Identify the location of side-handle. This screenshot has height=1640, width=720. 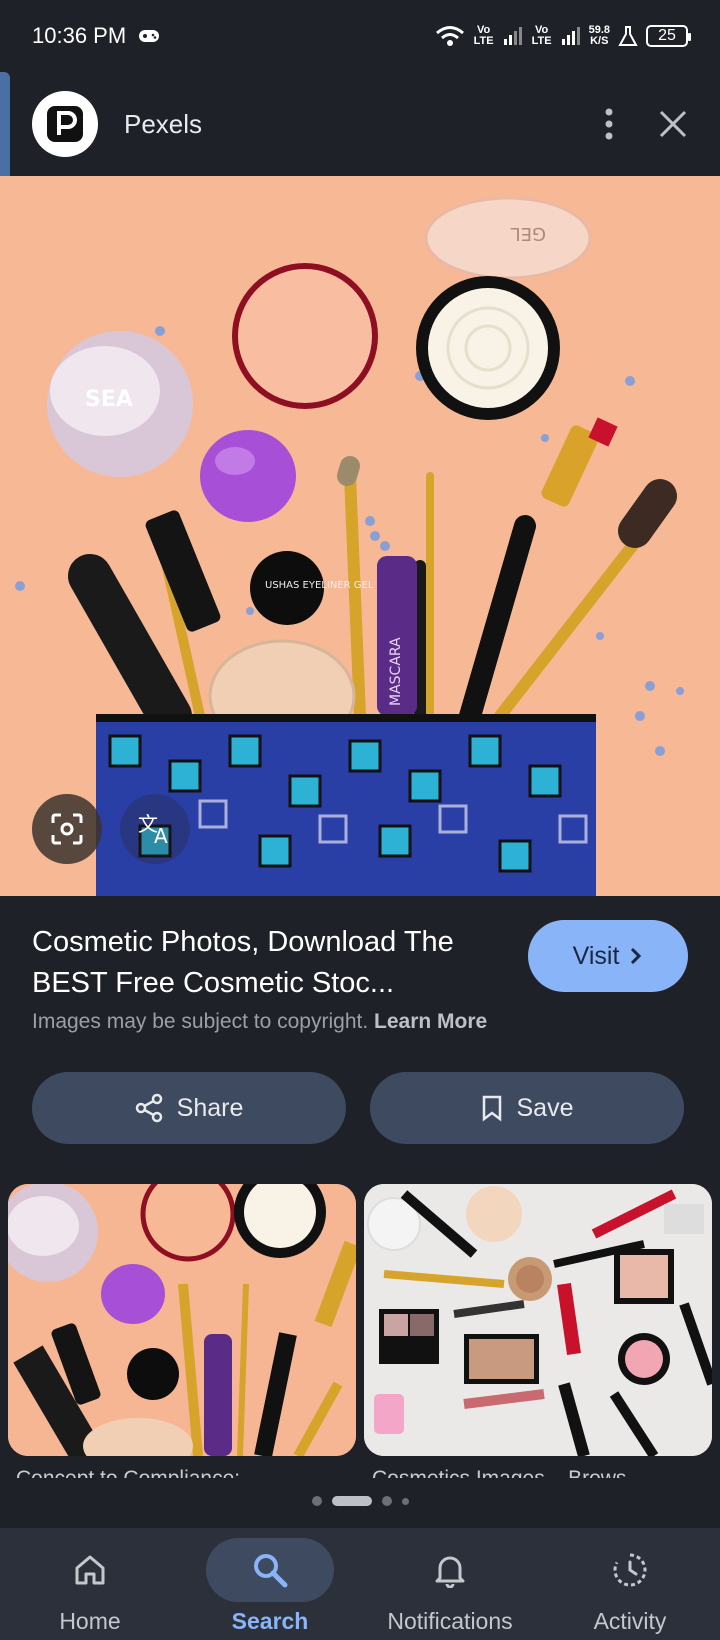
(5, 131).